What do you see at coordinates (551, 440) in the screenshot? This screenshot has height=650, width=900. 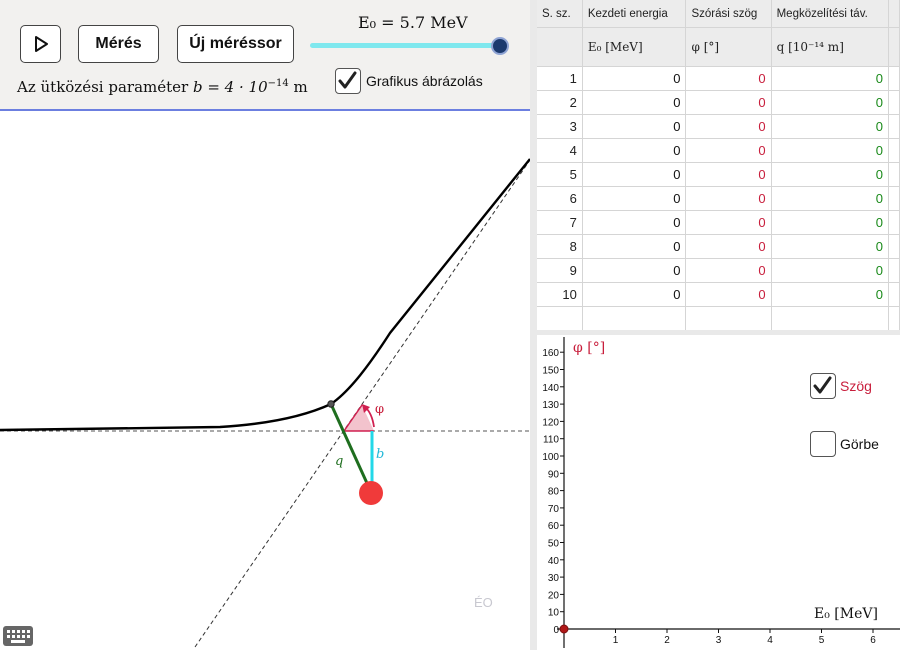 I see `y-tick-label: 110` at bounding box center [551, 440].